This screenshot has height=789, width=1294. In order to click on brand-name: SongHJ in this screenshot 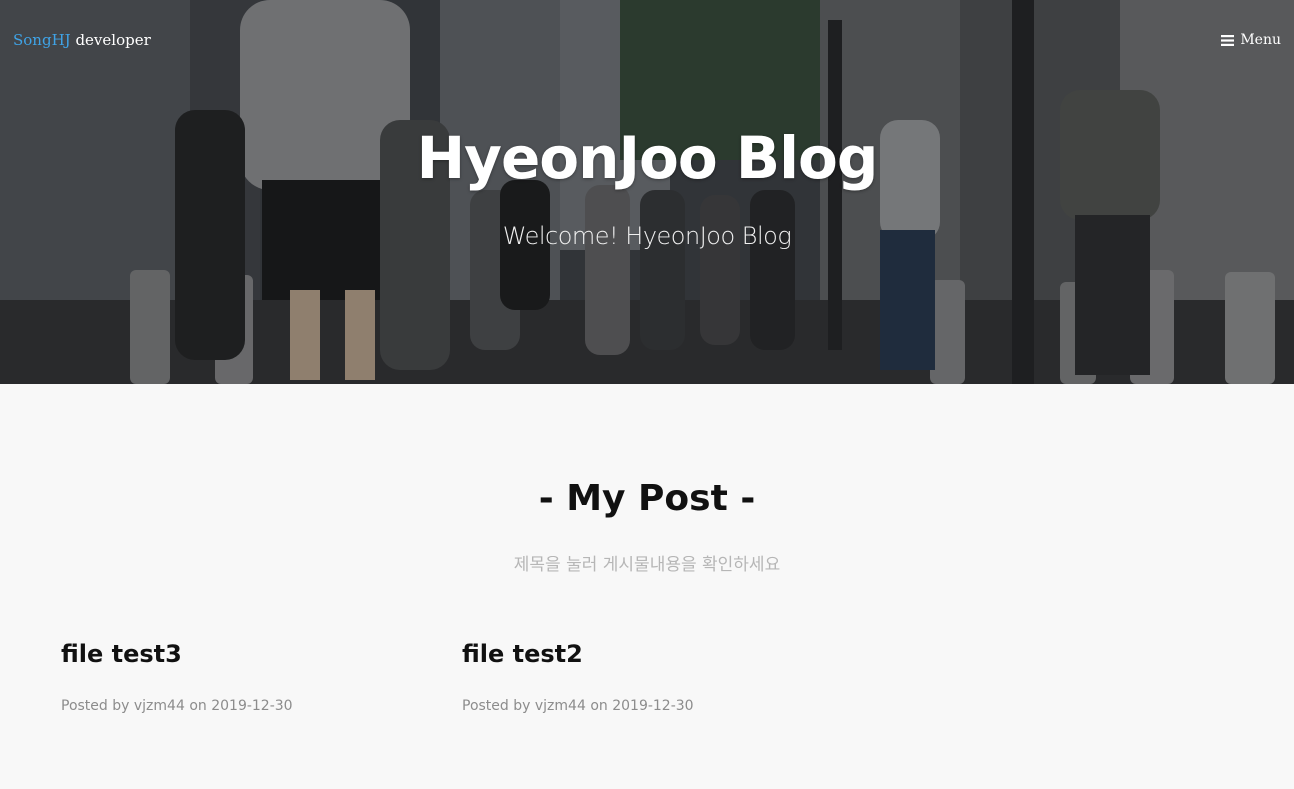, I will do `click(42, 40)`.